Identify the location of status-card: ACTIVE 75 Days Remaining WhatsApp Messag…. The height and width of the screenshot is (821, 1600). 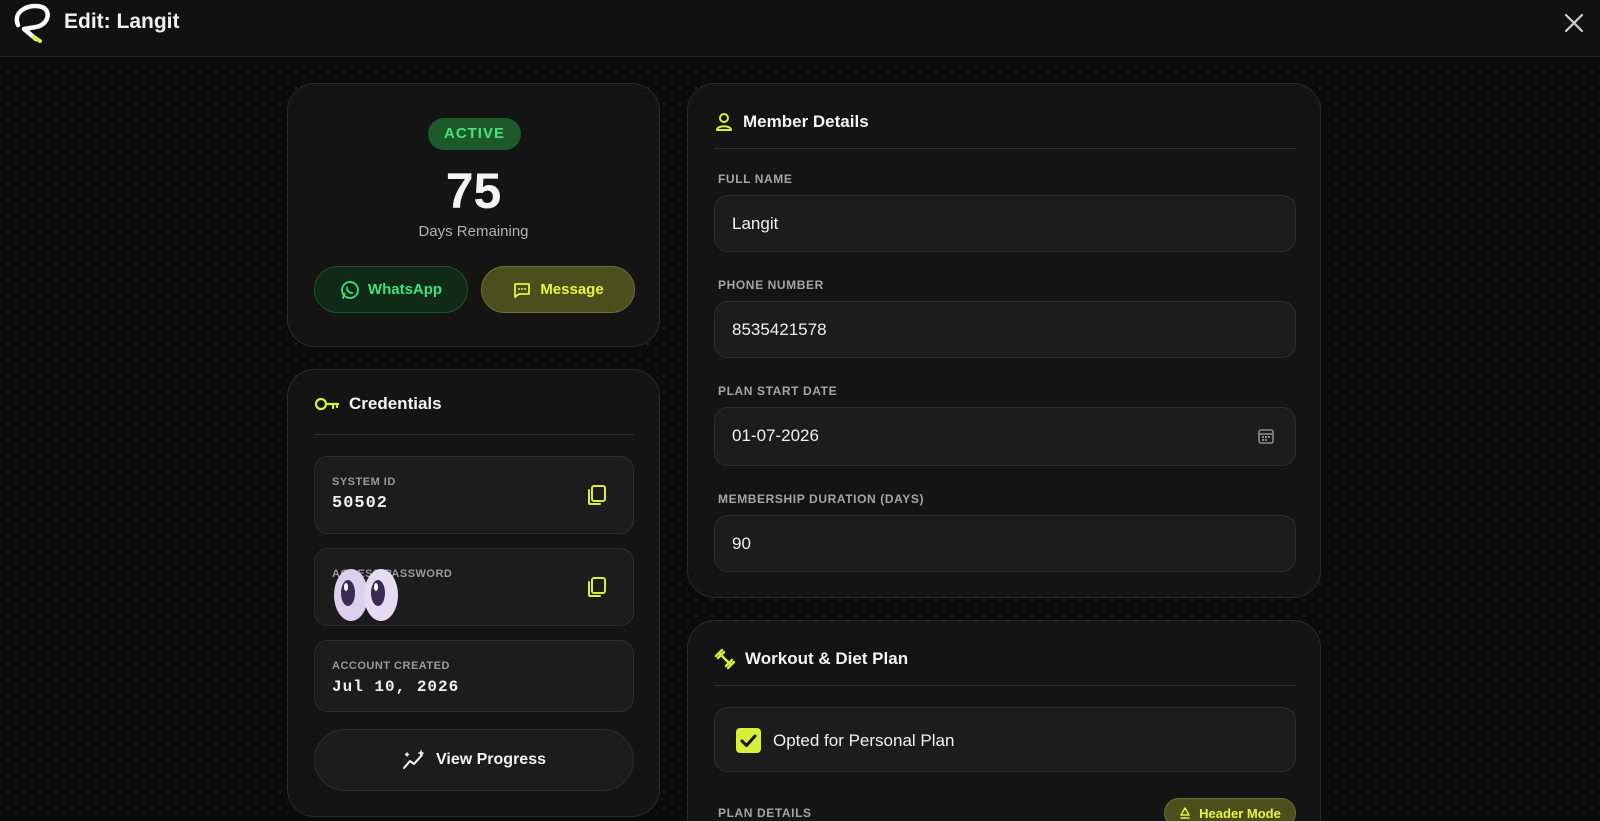
(473, 215).